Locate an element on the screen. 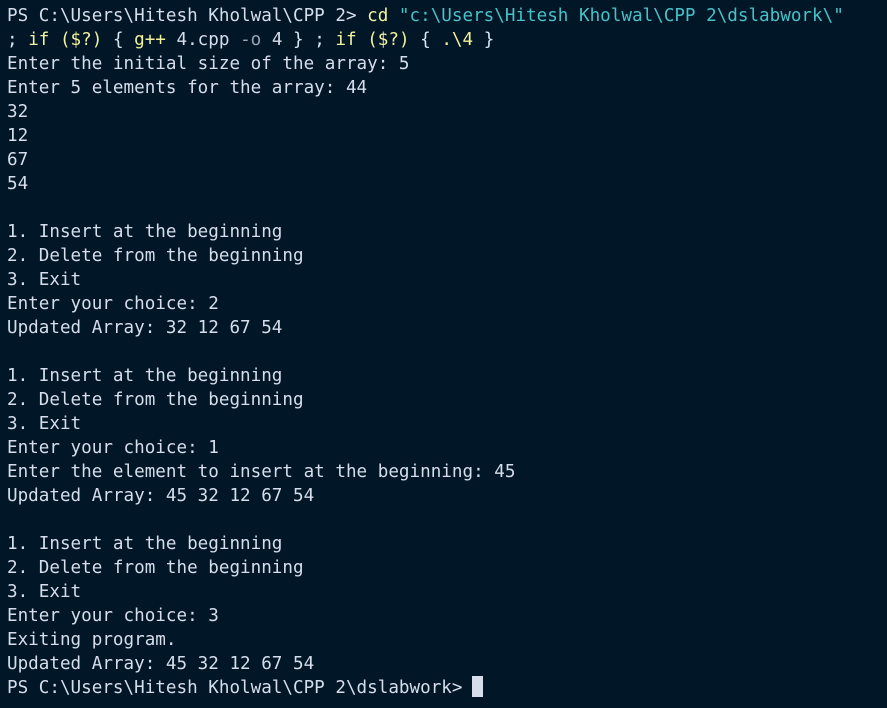 This screenshot has width=887, height=708. source-file: 4.cpp is located at coordinates (203, 40).